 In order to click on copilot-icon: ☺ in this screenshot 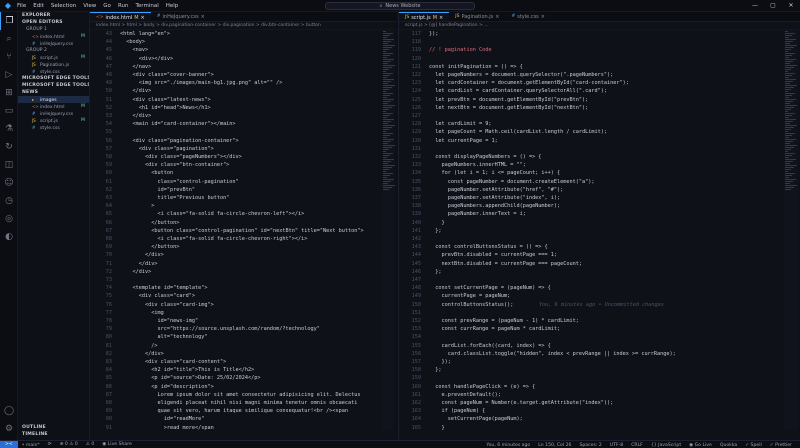, I will do `click(9, 183)`.